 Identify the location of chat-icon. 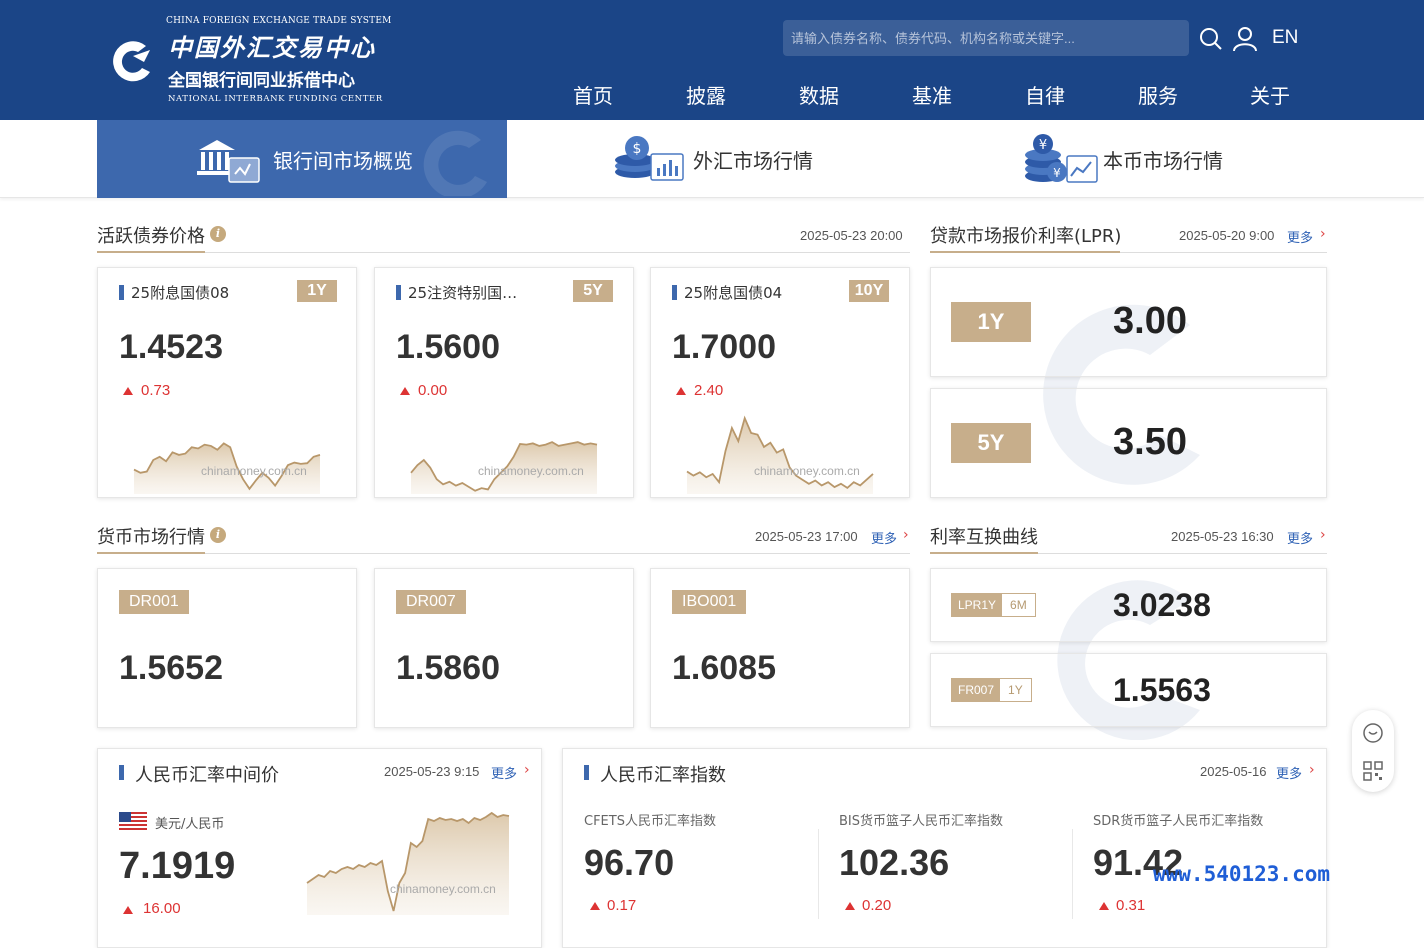
(1373, 733).